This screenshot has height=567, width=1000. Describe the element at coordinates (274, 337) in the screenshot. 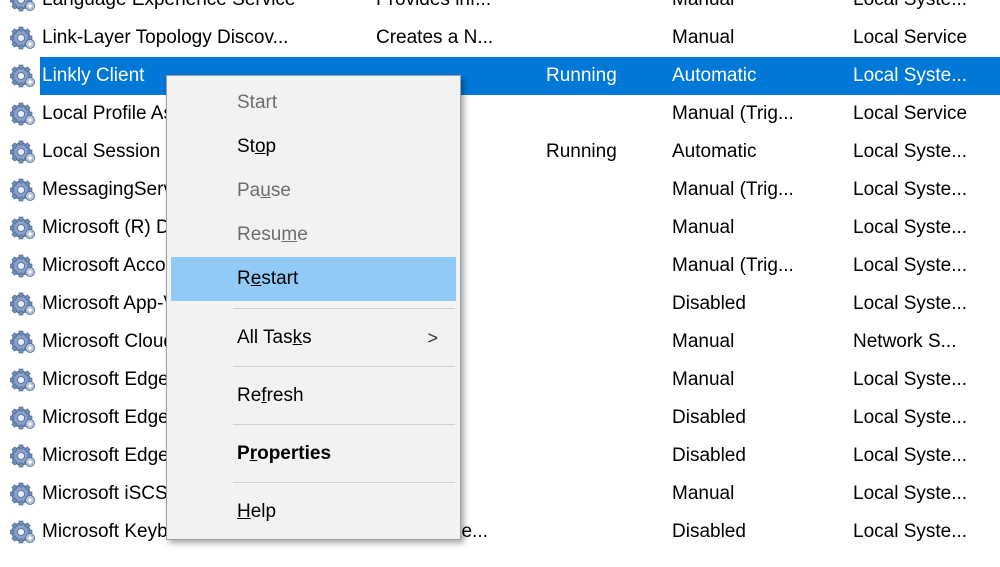

I see `menu-item-all-tasks-label: All Tasks` at that location.